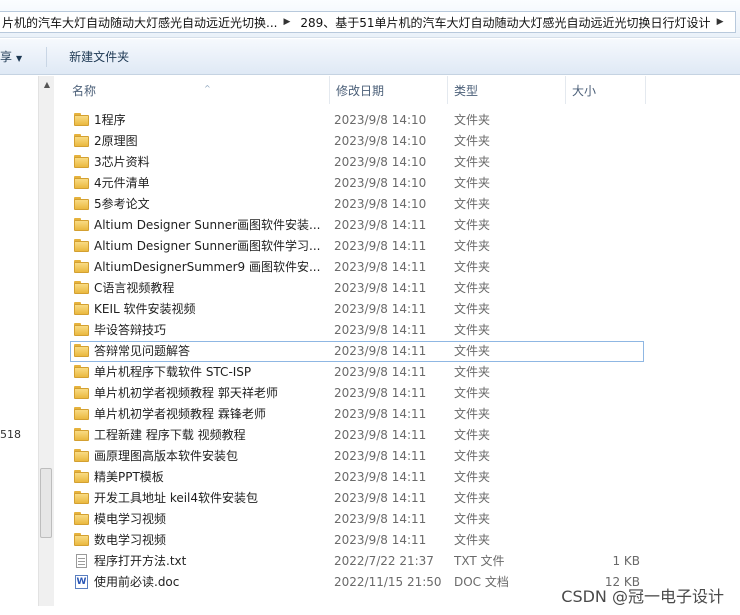 This screenshot has height=615, width=740. I want to click on folder-row: 1程序 2023/9/8 14:10 文件夹, so click(398, 120).